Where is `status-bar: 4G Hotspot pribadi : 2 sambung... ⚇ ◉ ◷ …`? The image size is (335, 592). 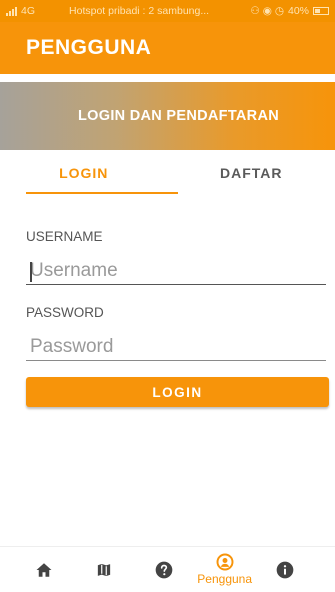
status-bar: 4G Hotspot pribadi : 2 sambung... ⚇ ◉ ◷ … is located at coordinates (167, 11).